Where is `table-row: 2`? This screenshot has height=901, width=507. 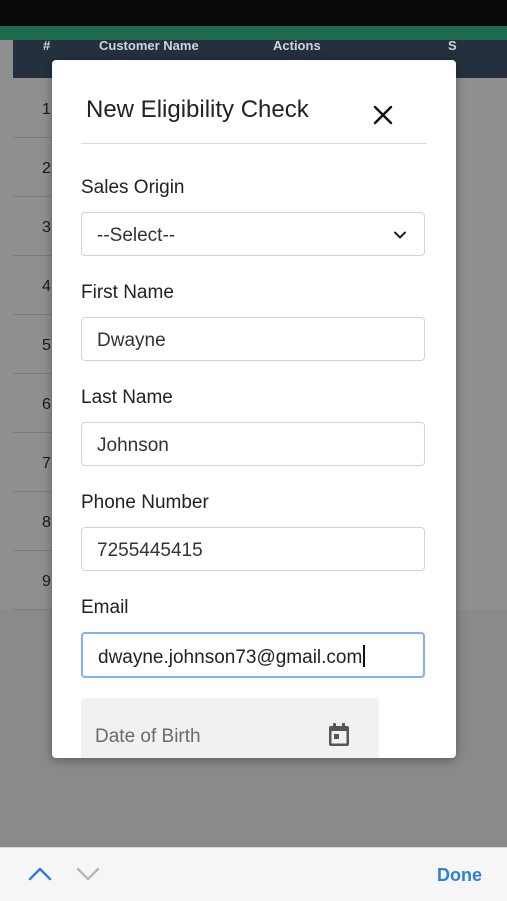 table-row: 2 is located at coordinates (33, 167).